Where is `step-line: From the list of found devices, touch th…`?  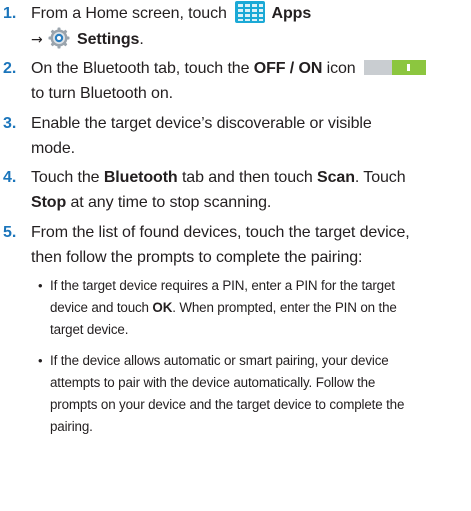
step-line: From the list of found devices, touch th… is located at coordinates (220, 232).